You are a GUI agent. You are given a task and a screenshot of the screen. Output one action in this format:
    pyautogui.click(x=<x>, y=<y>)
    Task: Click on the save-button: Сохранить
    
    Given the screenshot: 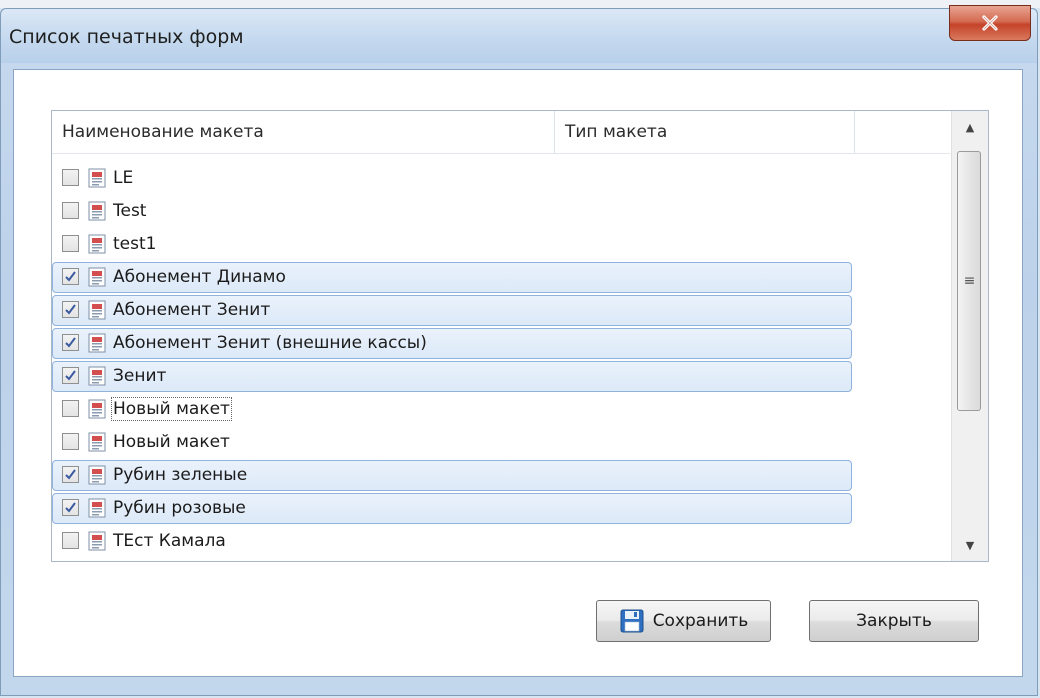 What is the action you would take?
    pyautogui.click(x=683, y=621)
    